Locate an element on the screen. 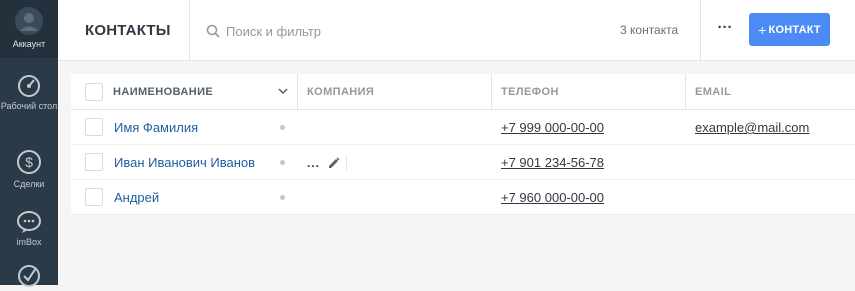 The height and width of the screenshot is (291, 855). contact-count: 3 контакта is located at coordinates (649, 30).